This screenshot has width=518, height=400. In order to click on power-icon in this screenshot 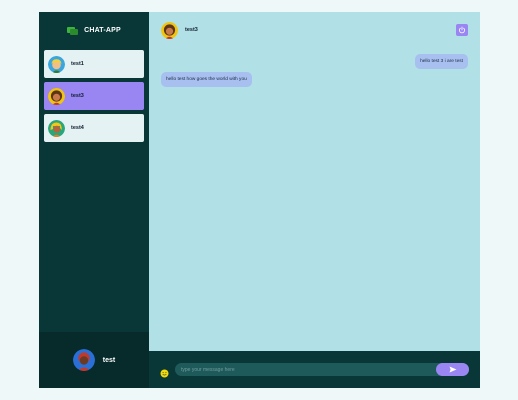, I will do `click(462, 30)`.